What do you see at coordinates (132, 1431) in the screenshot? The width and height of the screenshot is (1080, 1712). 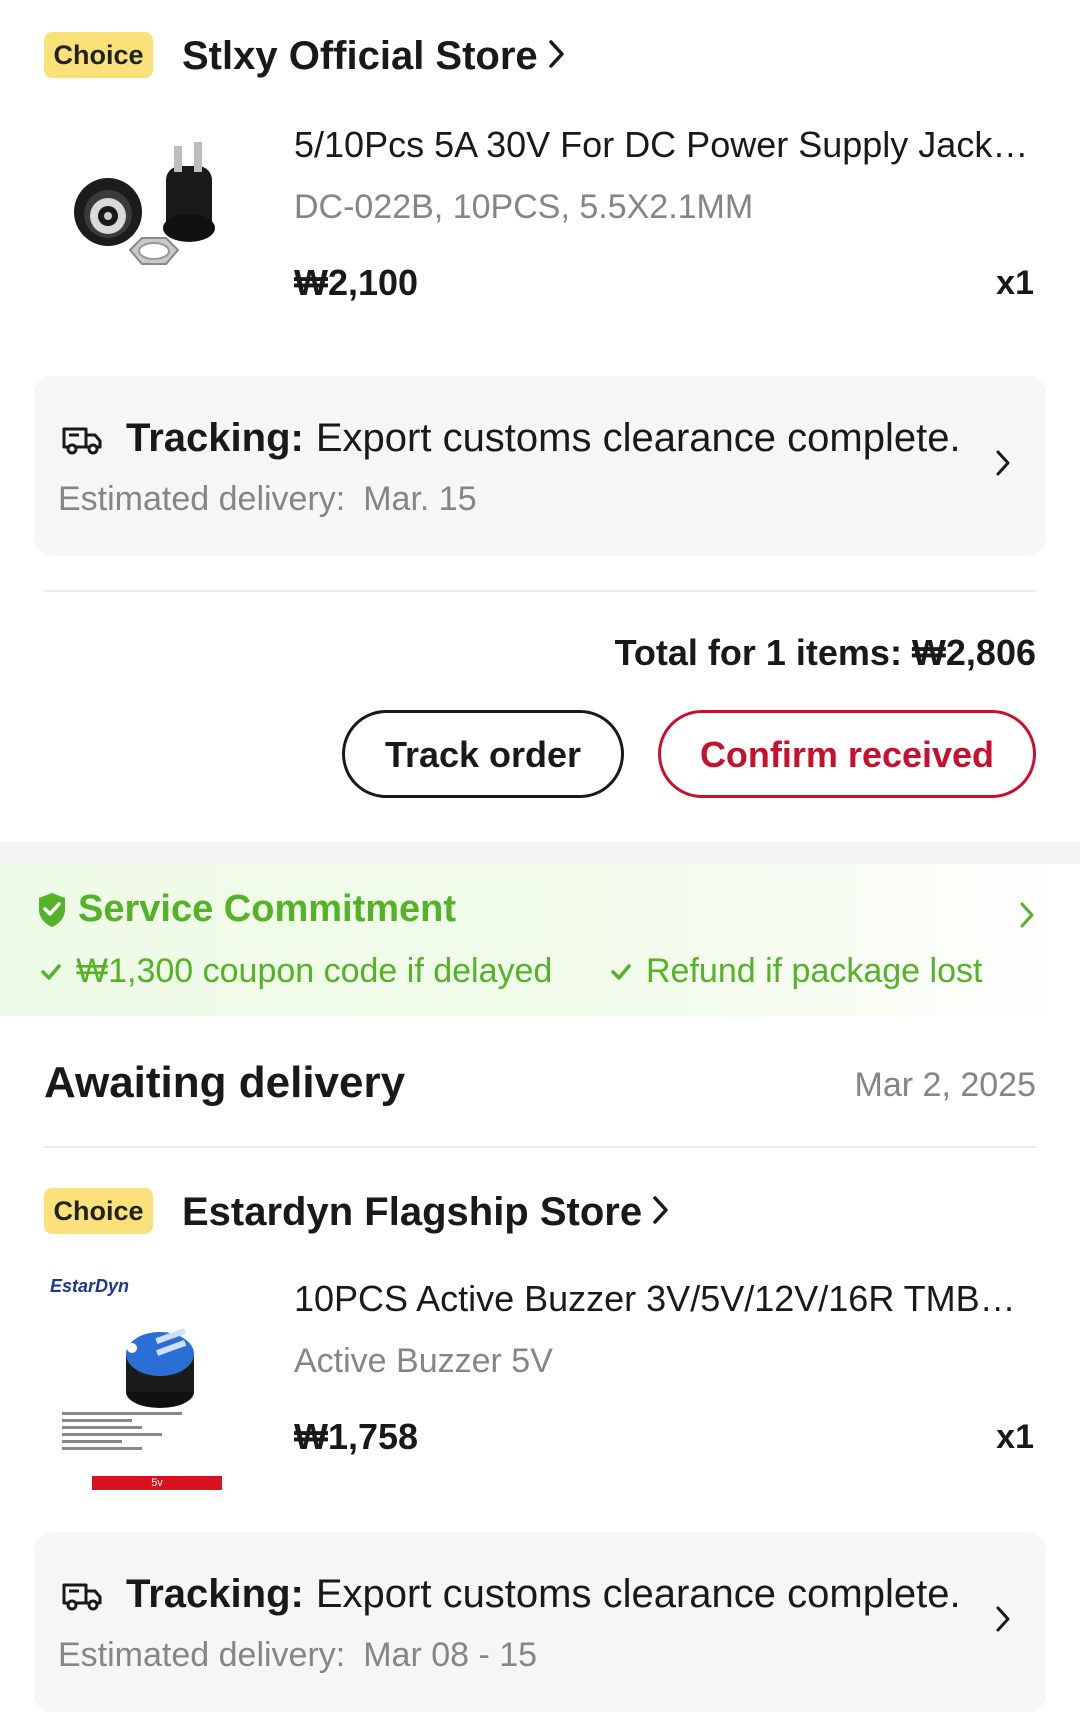 I see `spec-text` at bounding box center [132, 1431].